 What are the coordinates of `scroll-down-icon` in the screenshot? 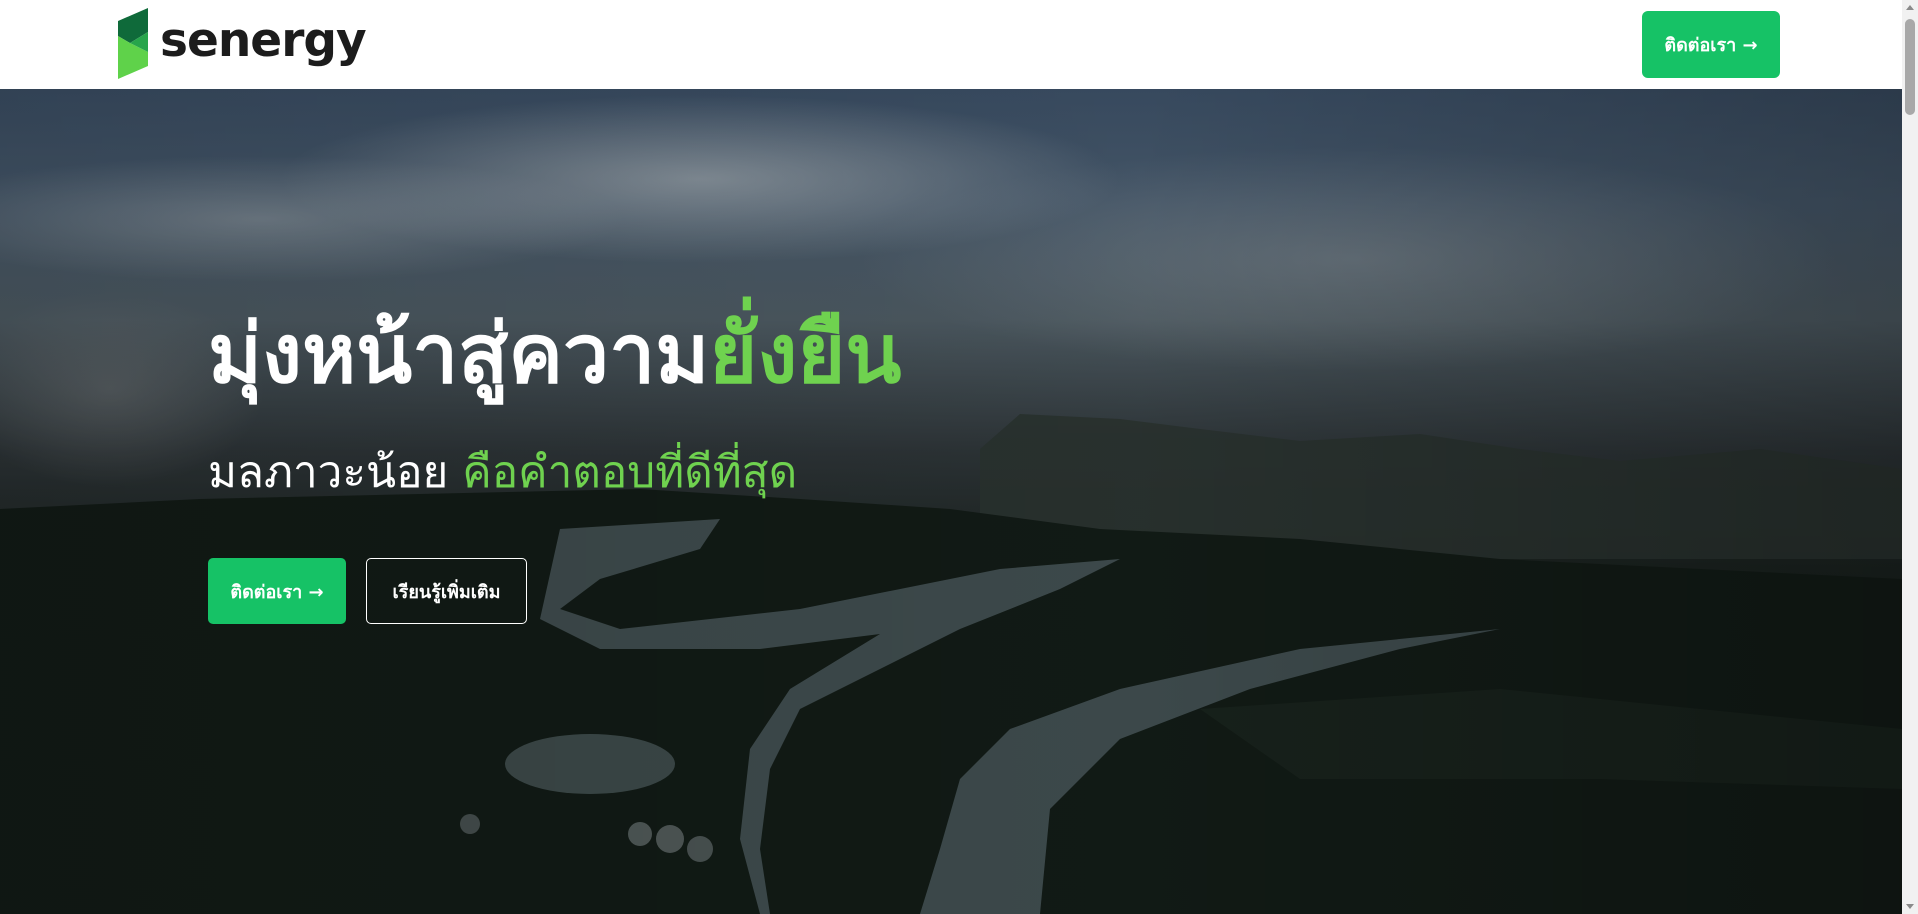 It's located at (1910, 906).